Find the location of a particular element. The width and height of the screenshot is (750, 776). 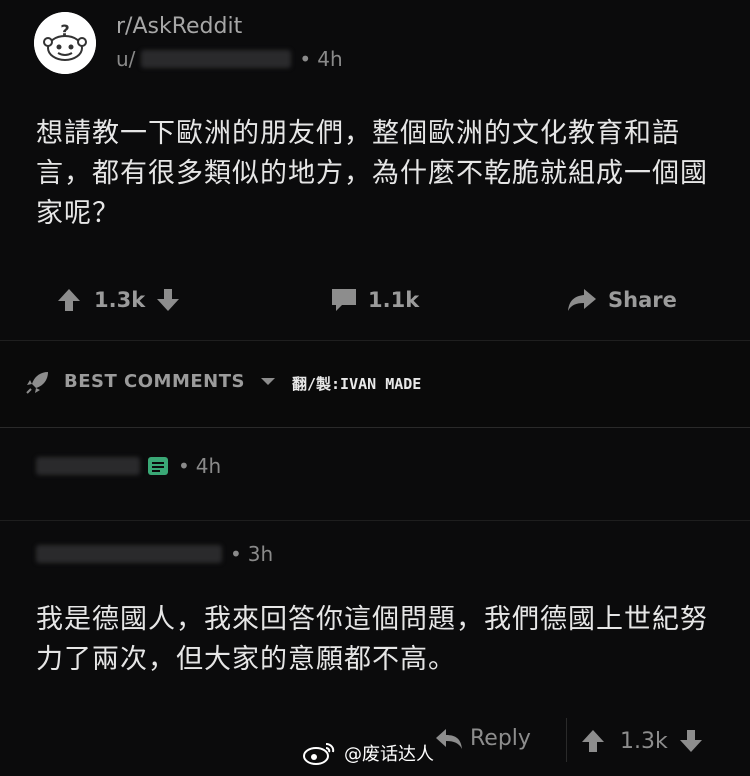

sort-label: BEST COMMENTS is located at coordinates (154, 381).